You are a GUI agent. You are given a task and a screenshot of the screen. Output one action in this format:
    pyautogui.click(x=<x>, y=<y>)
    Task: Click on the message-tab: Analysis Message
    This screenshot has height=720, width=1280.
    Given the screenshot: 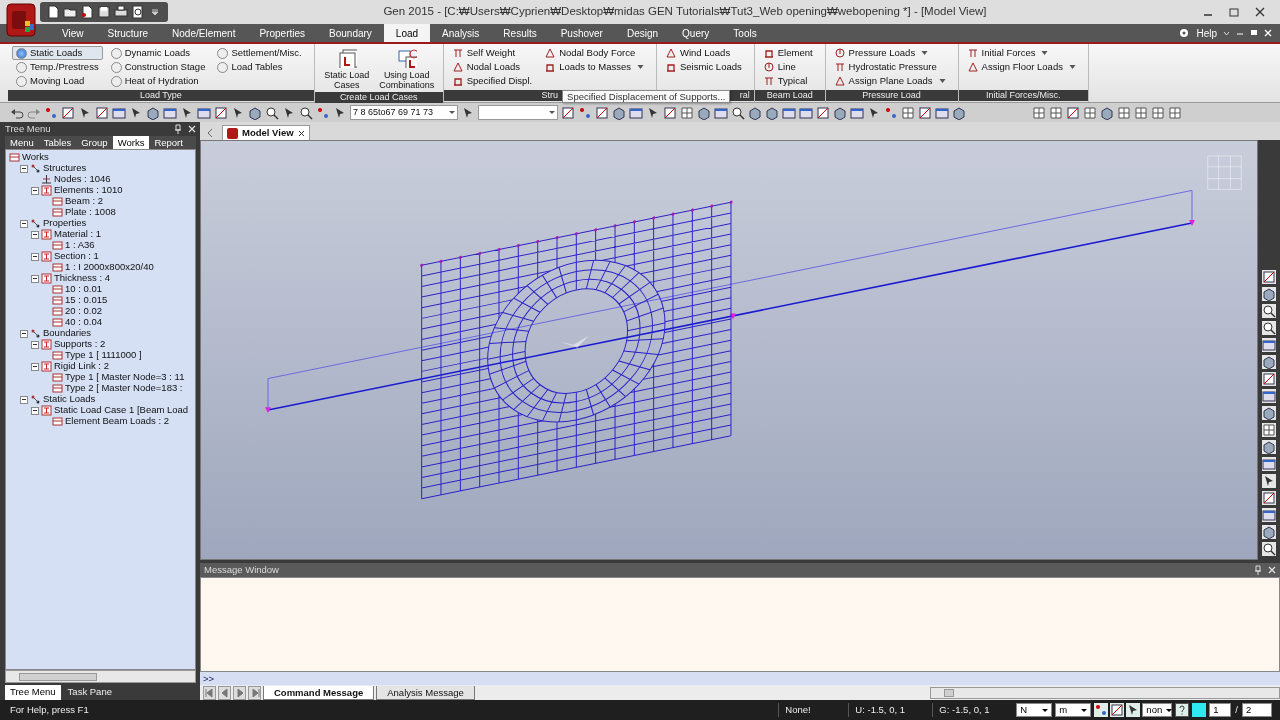 What is the action you would take?
    pyautogui.click(x=425, y=692)
    